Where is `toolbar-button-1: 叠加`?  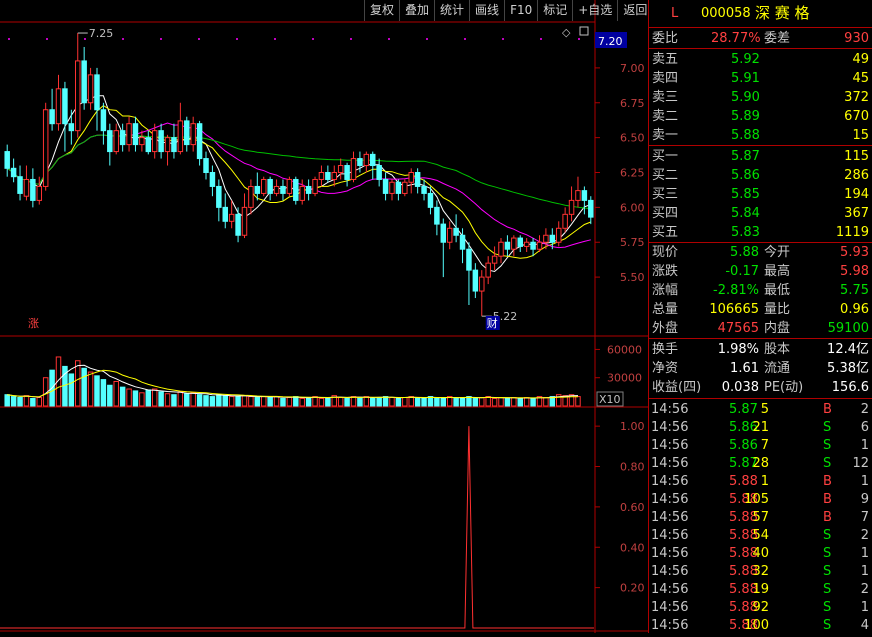
toolbar-button-1: 叠加 is located at coordinates (416, 10).